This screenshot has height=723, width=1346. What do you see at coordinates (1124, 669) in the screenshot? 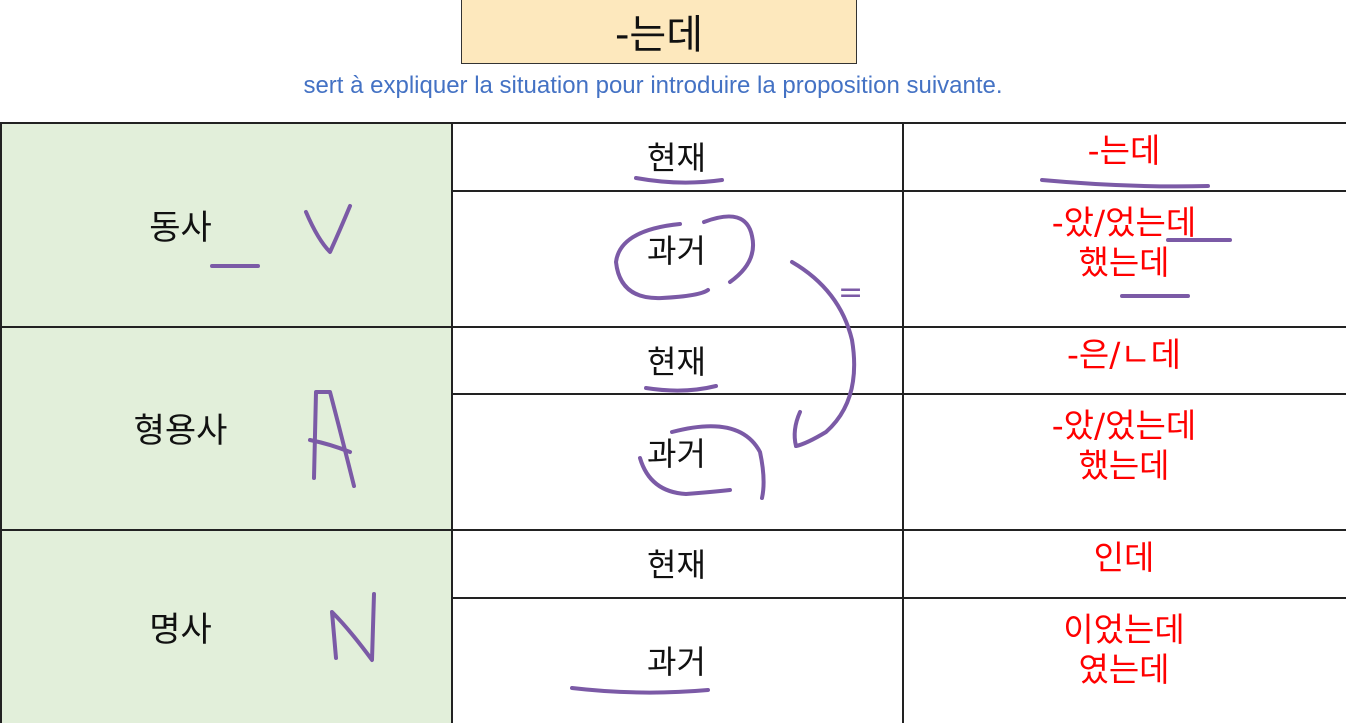
I see `form-text: 였는데` at bounding box center [1124, 669].